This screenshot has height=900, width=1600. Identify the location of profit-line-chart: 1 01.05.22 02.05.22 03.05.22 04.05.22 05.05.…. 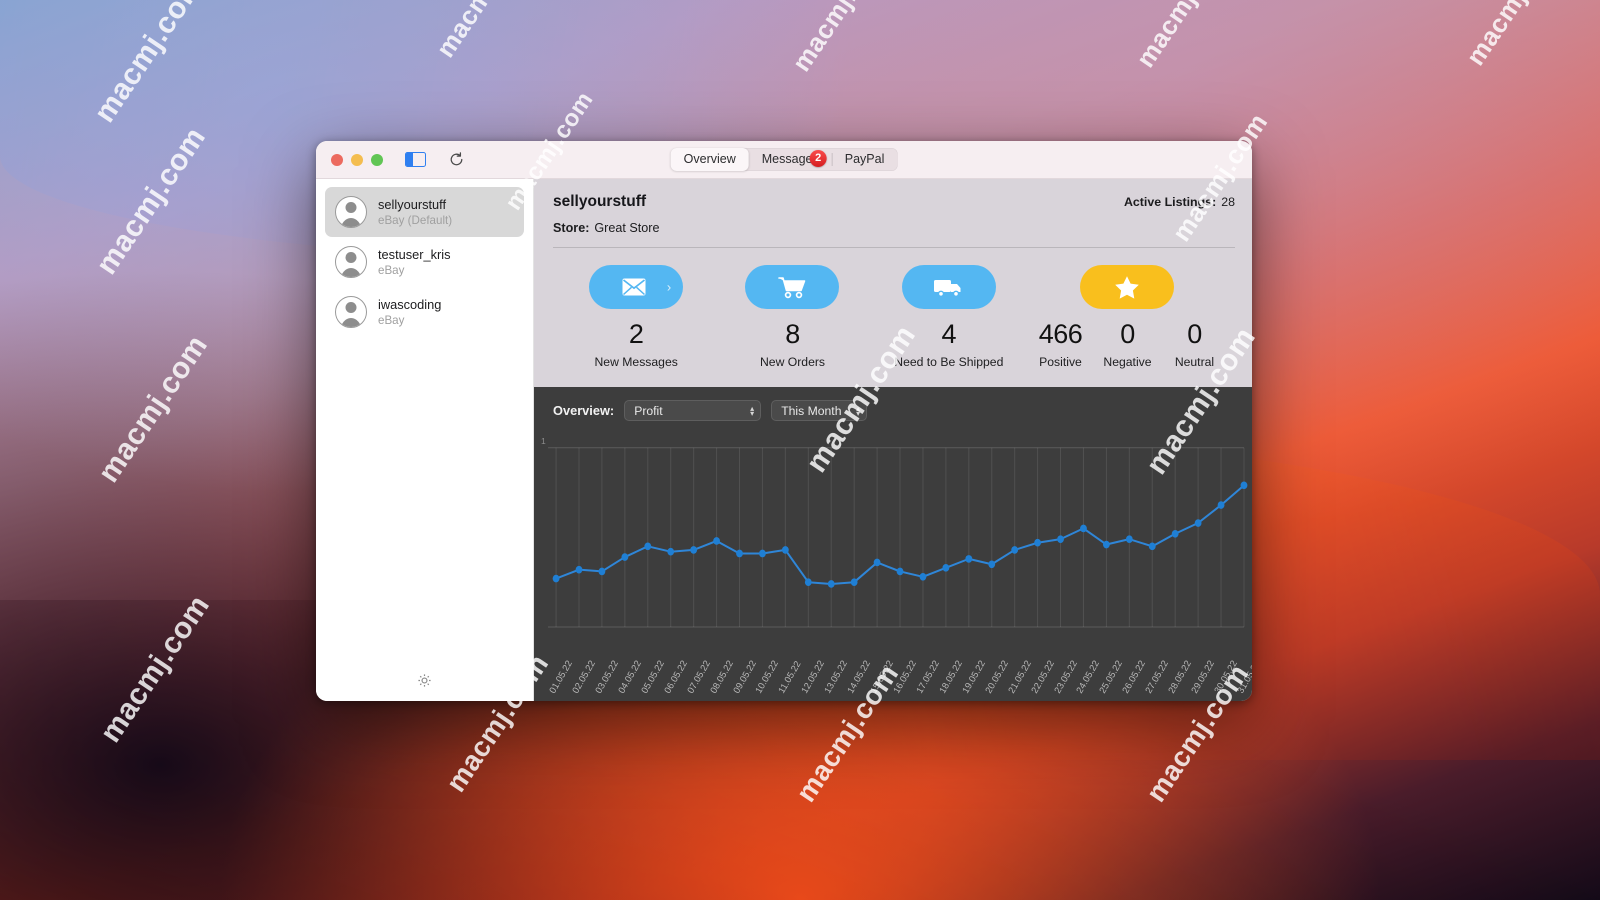
(893, 566).